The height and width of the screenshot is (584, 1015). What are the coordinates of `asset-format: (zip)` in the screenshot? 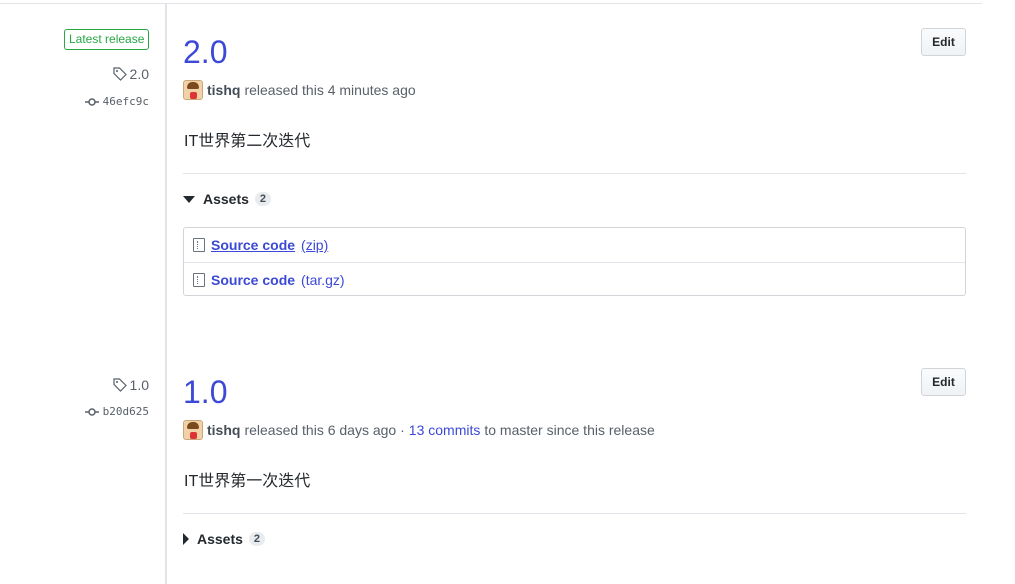 It's located at (315, 245).